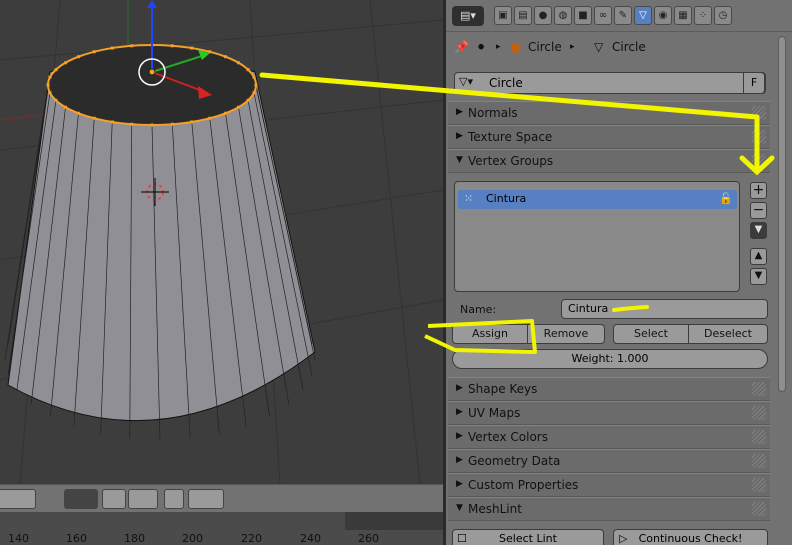 The height and width of the screenshot is (545, 792). What do you see at coordinates (758, 190) in the screenshot?
I see `add-vertex-group-button: +` at bounding box center [758, 190].